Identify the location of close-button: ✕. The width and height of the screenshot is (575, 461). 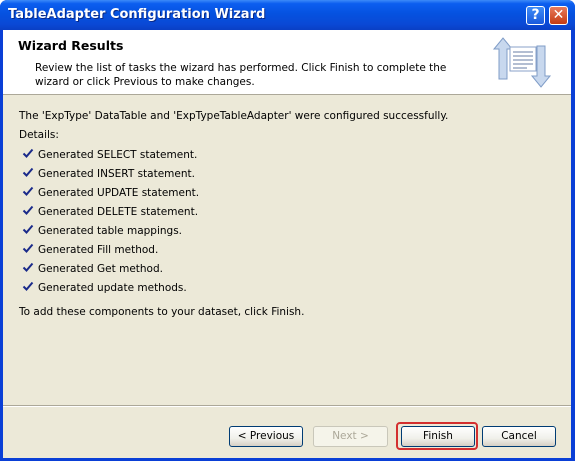
(558, 15).